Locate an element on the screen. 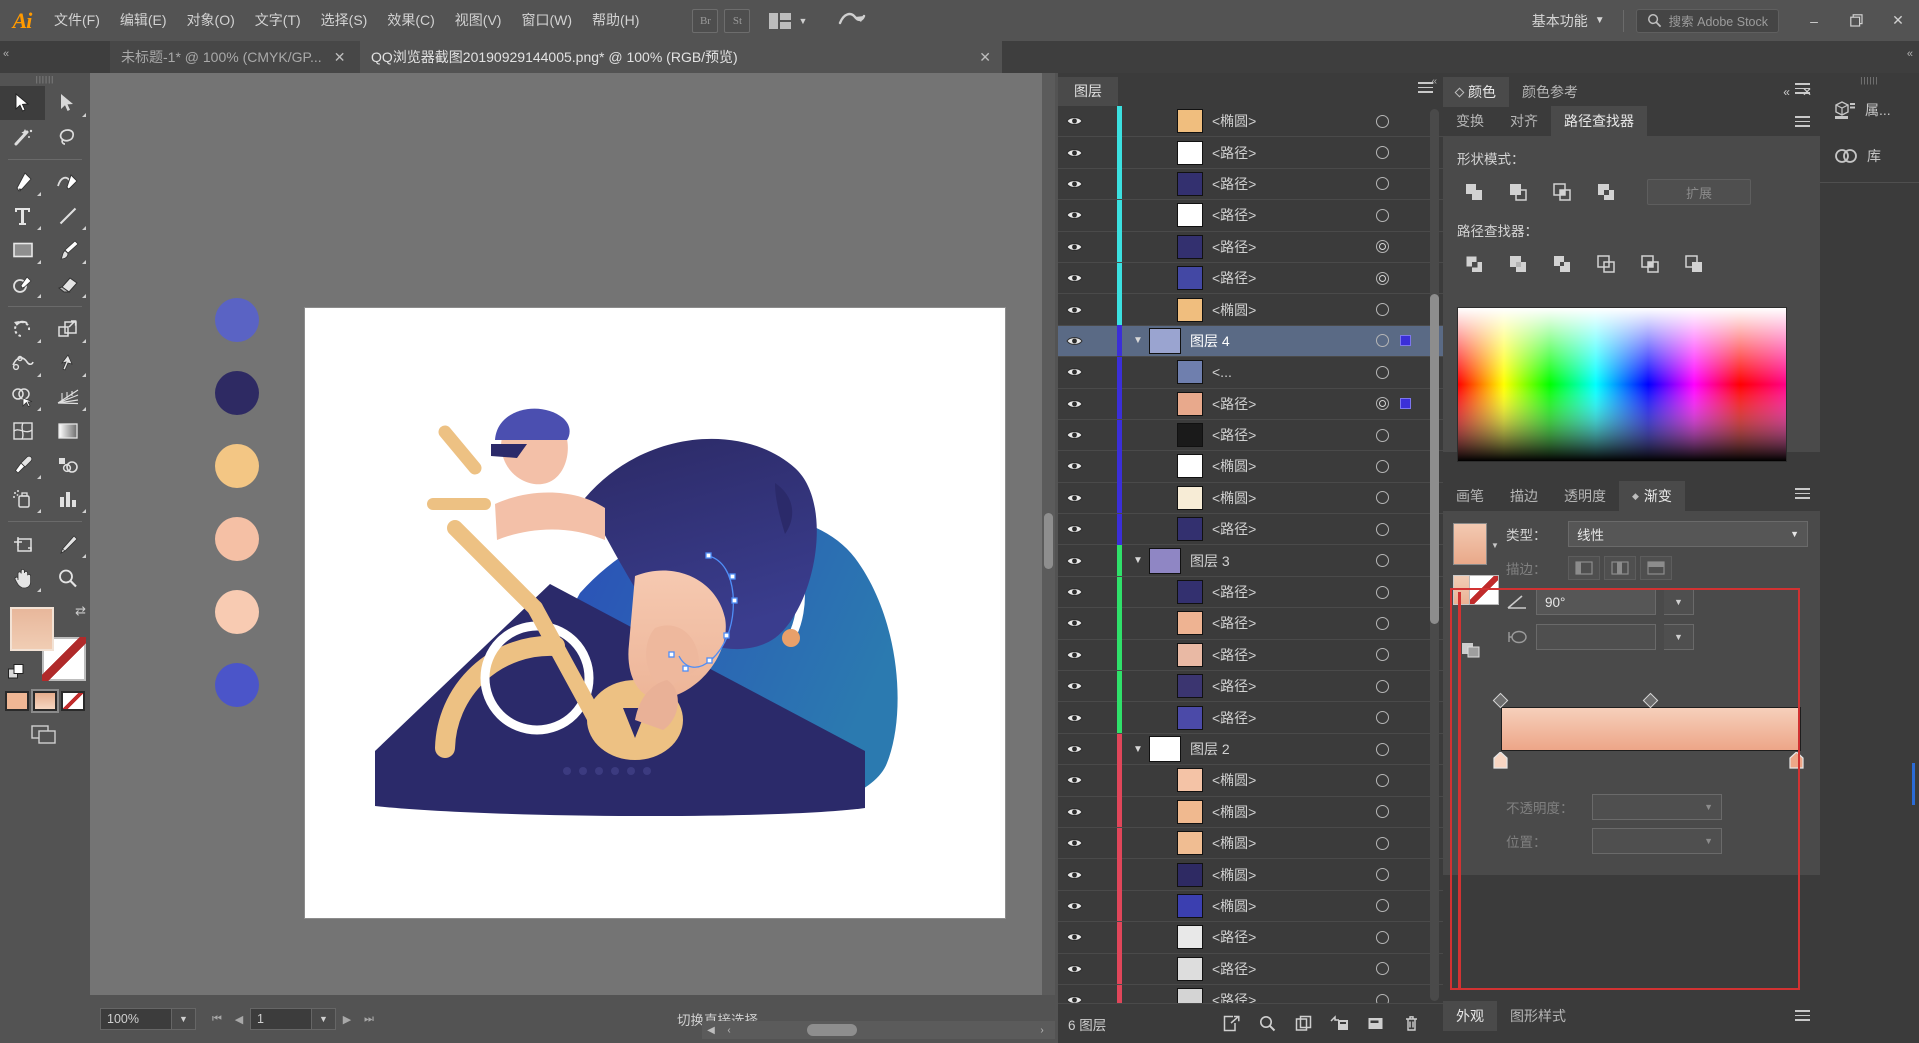 The image size is (1919, 1043). menu-object: 对象(O) is located at coordinates (211, 20).